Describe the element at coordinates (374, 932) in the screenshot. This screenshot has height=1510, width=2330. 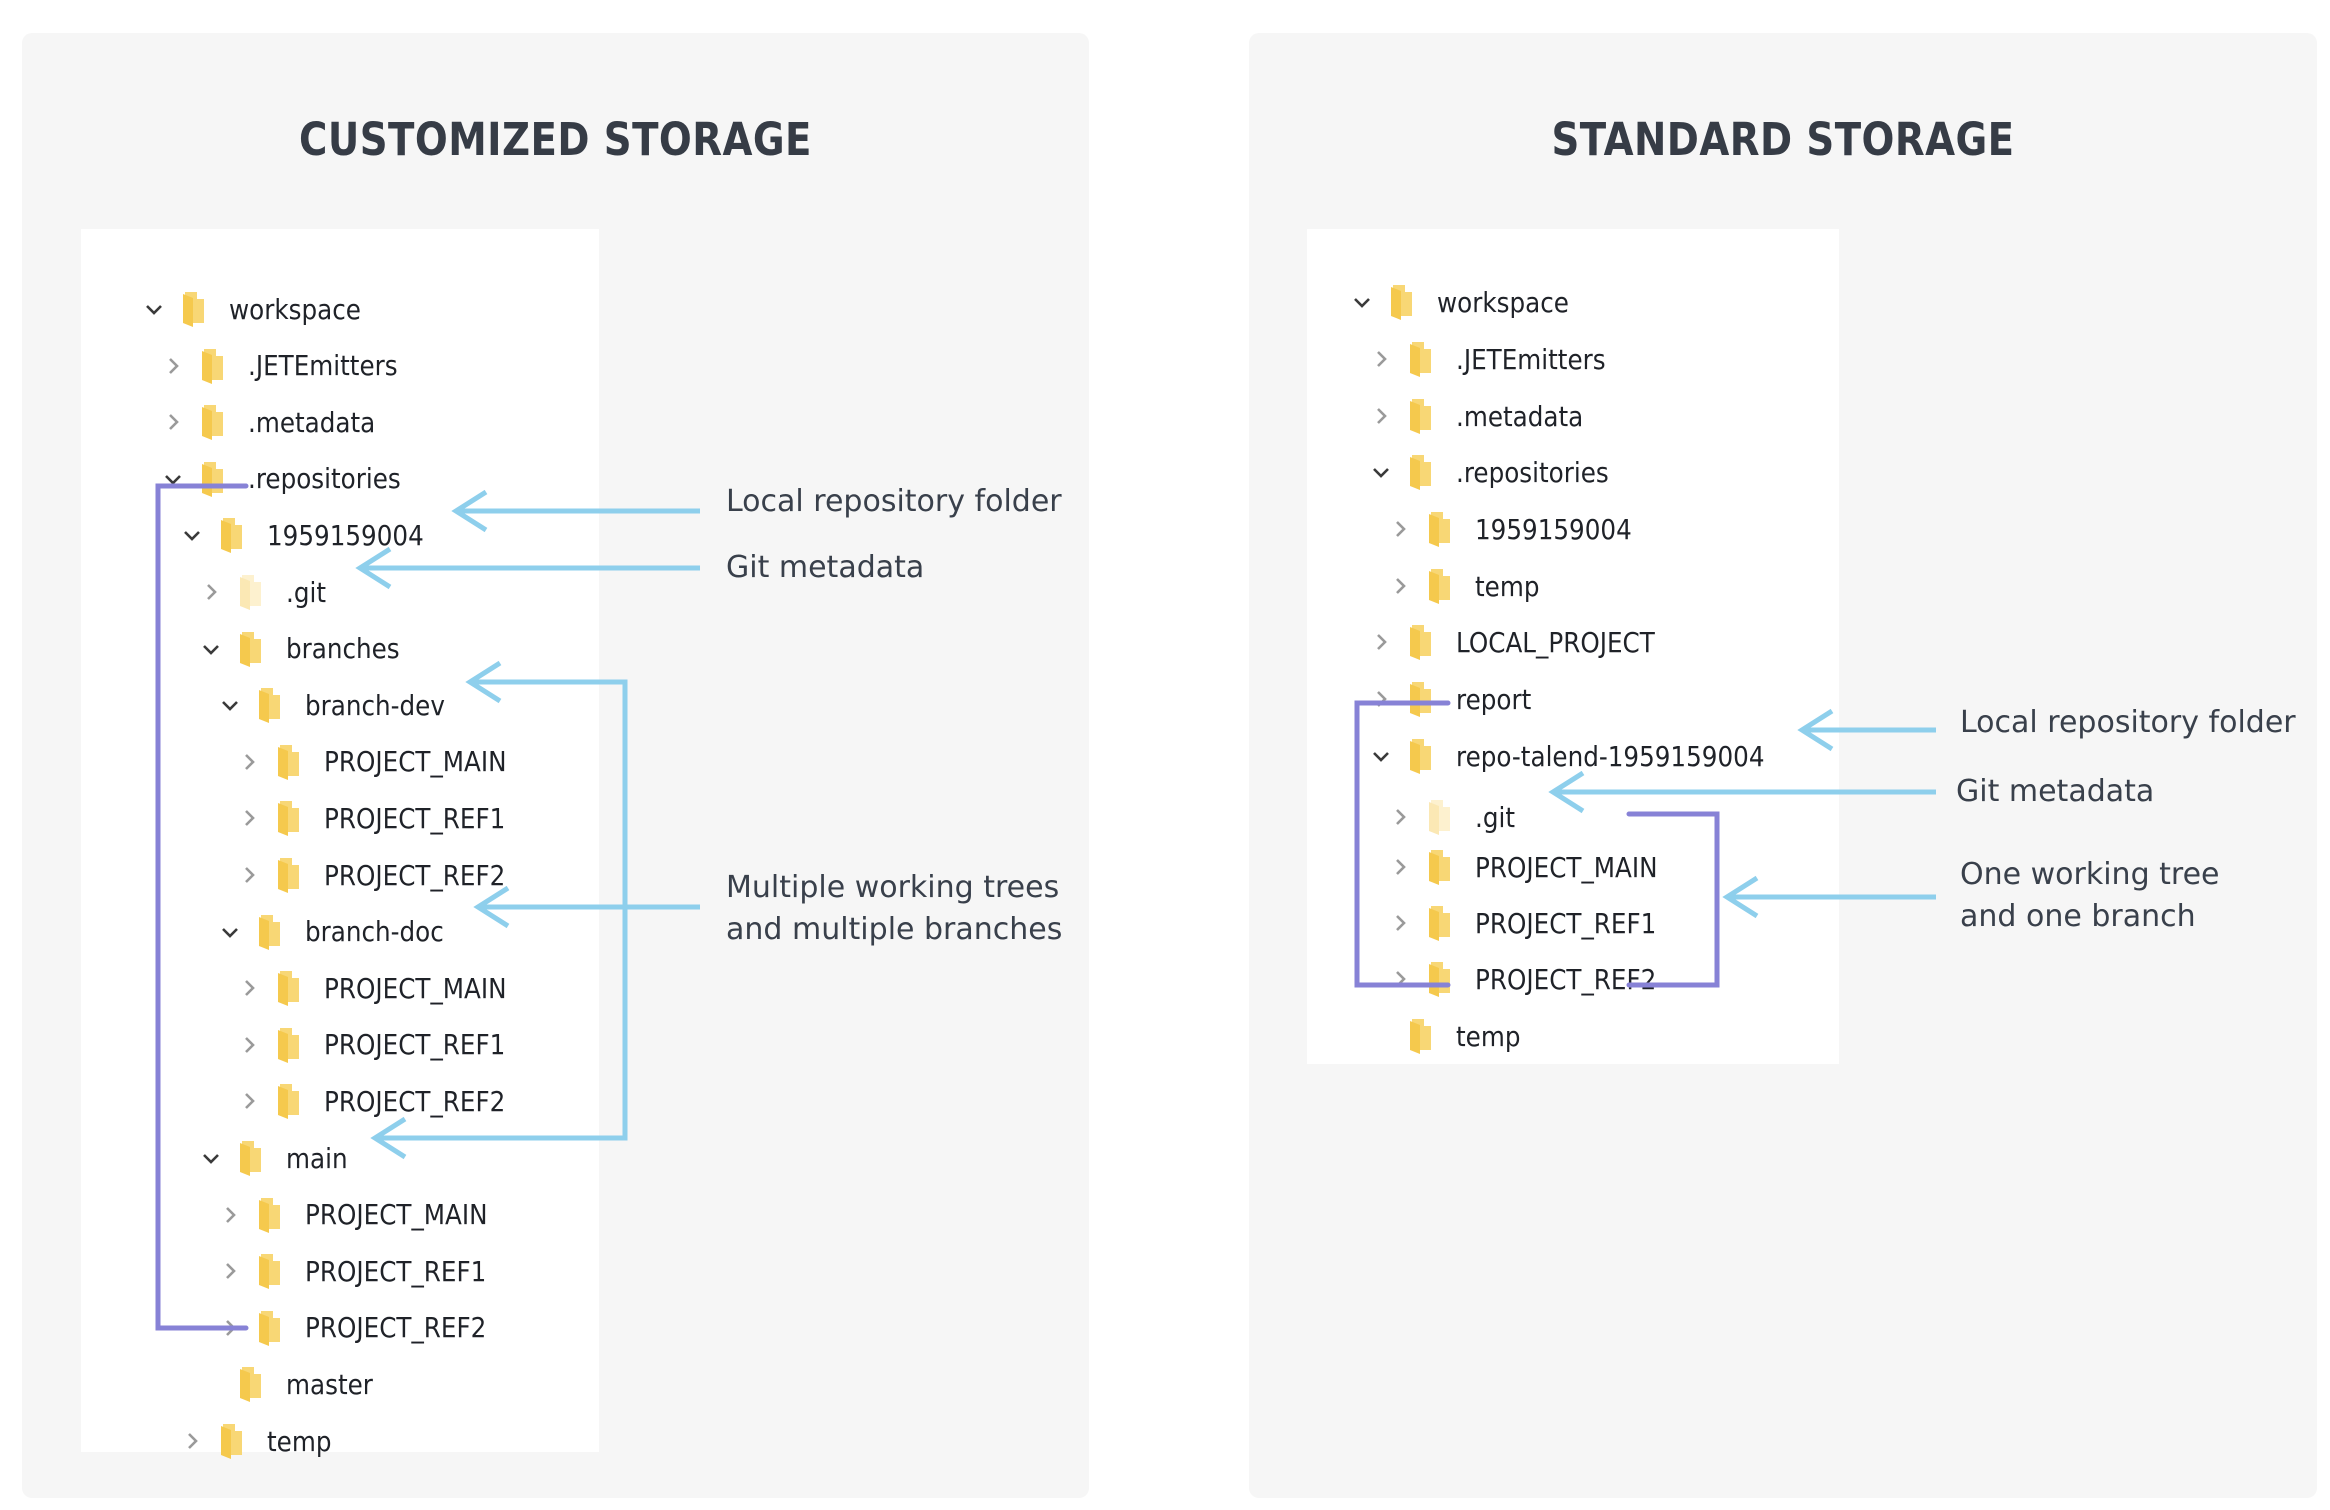
I see `tree-item-label: branch-doc` at that location.